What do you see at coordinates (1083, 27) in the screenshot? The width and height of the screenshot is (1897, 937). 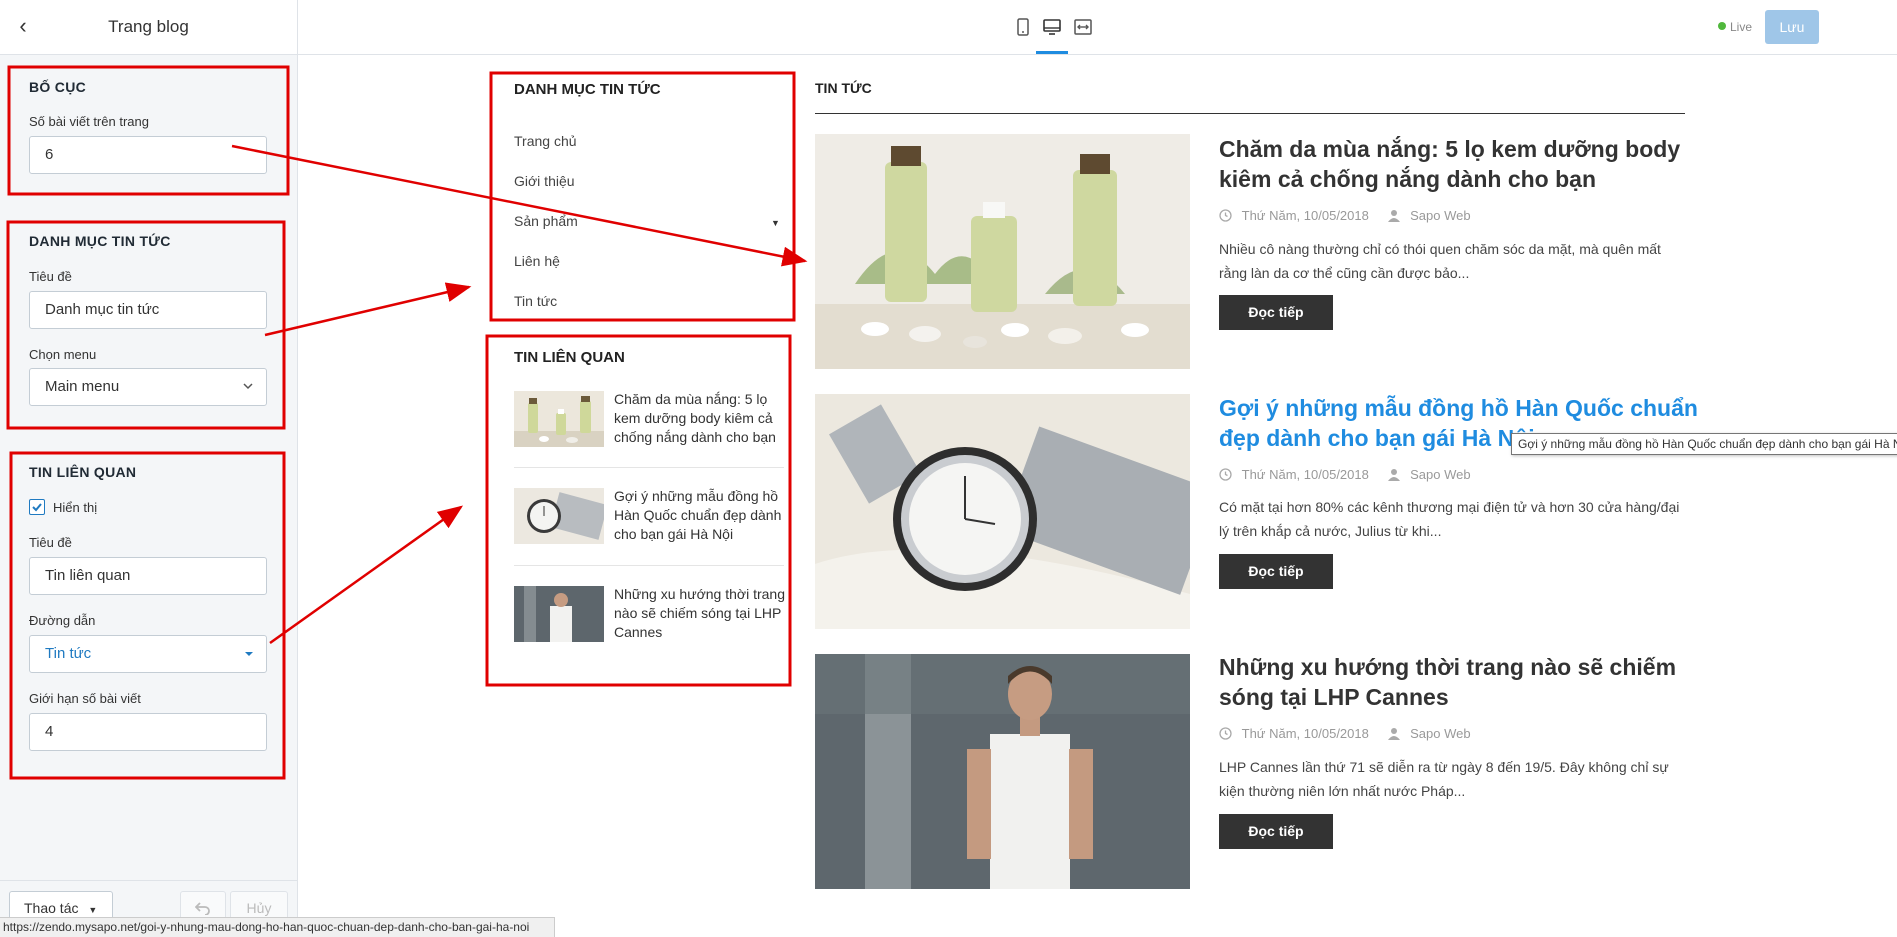 I see `fullwidth-icon` at bounding box center [1083, 27].